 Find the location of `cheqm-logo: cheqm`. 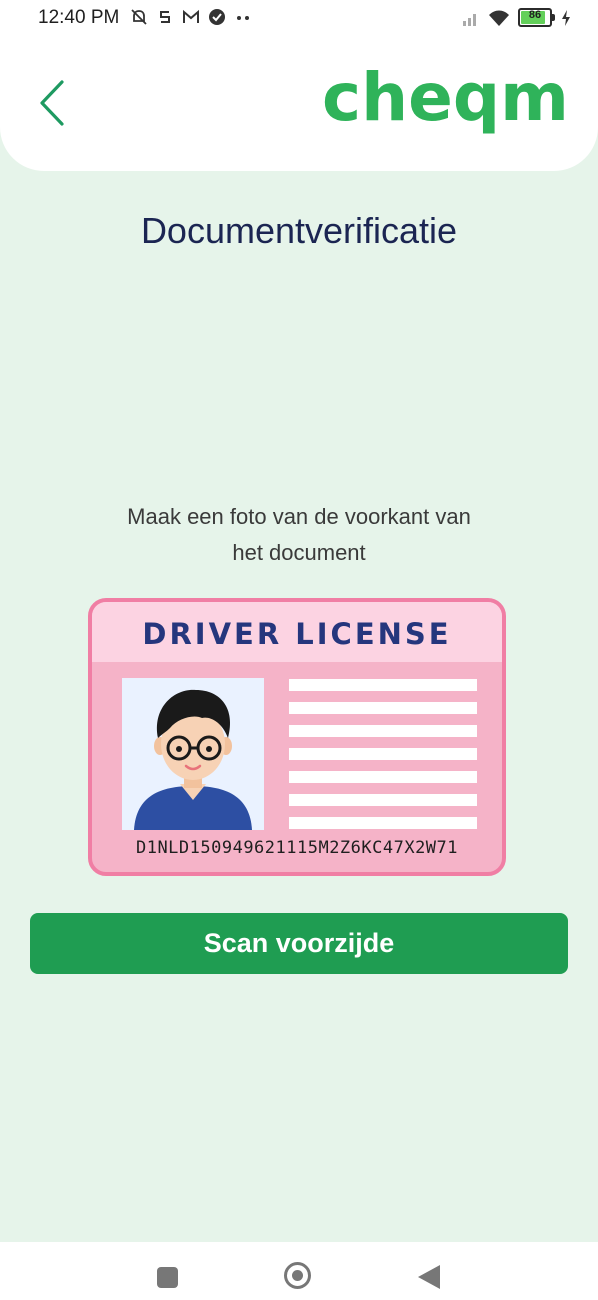

cheqm-logo: cheqm is located at coordinates (445, 98).